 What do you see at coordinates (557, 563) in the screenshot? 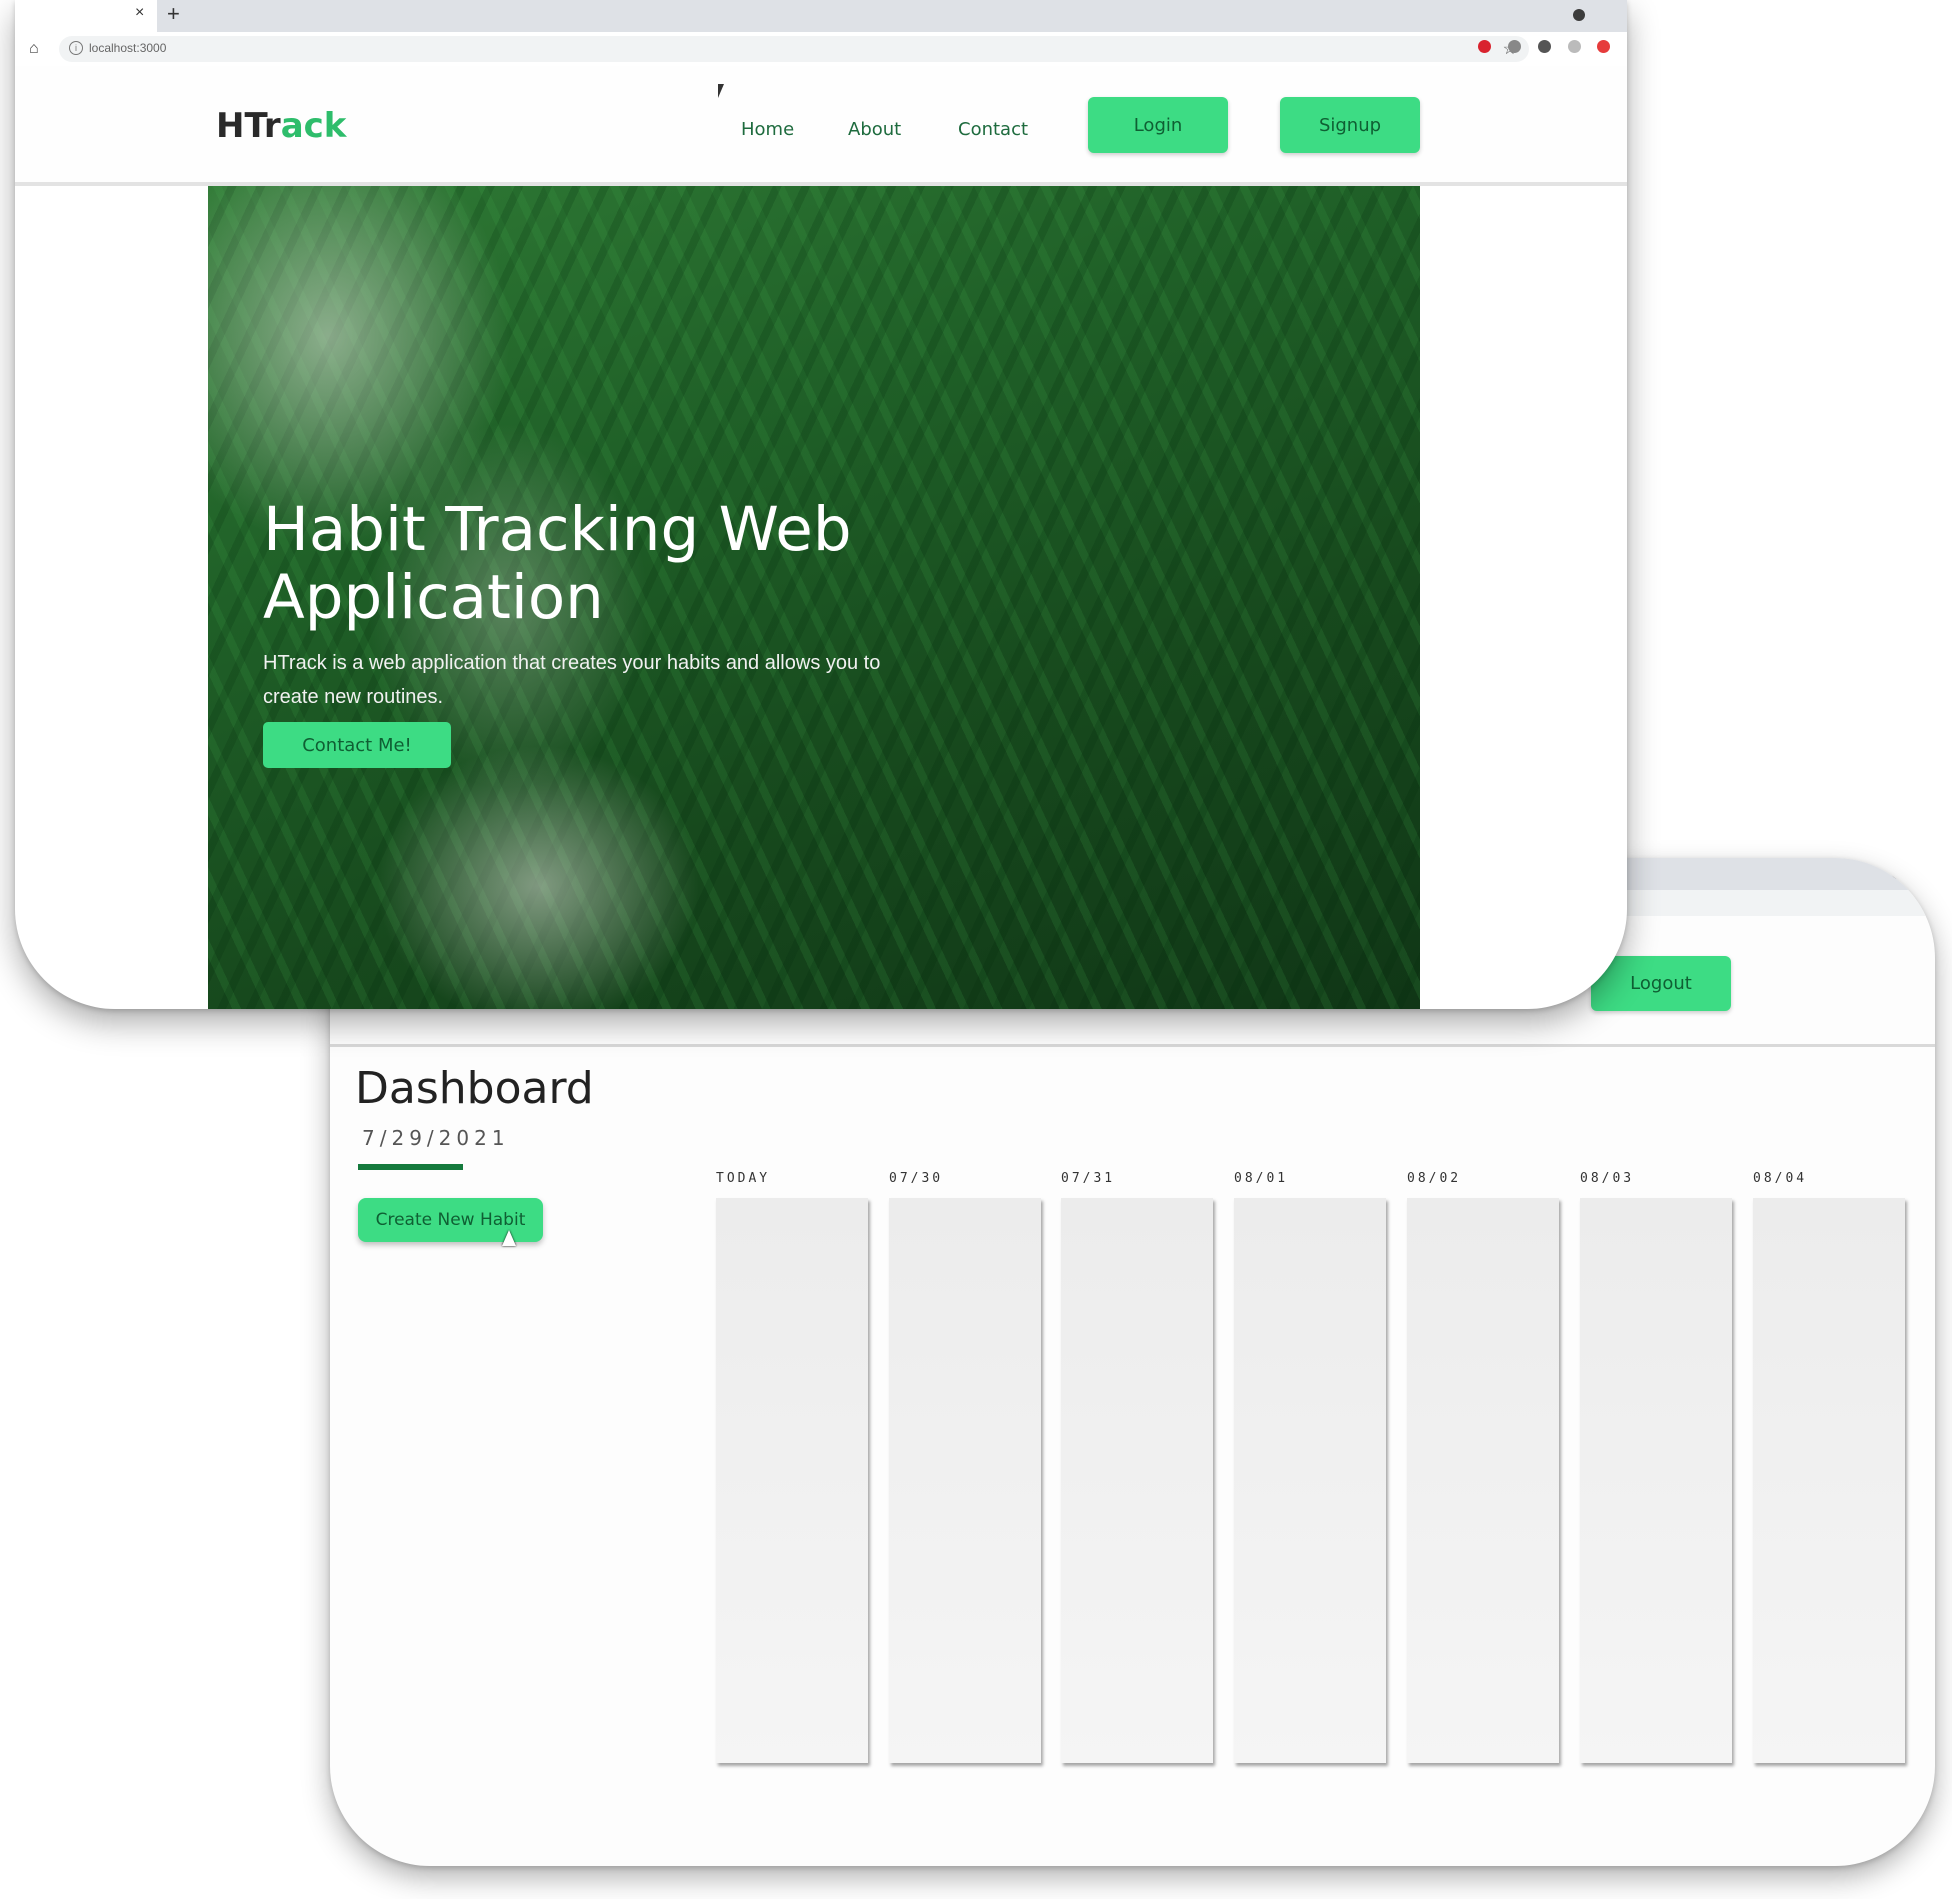
I see `hero-title: Habit Tracking Web Application` at bounding box center [557, 563].